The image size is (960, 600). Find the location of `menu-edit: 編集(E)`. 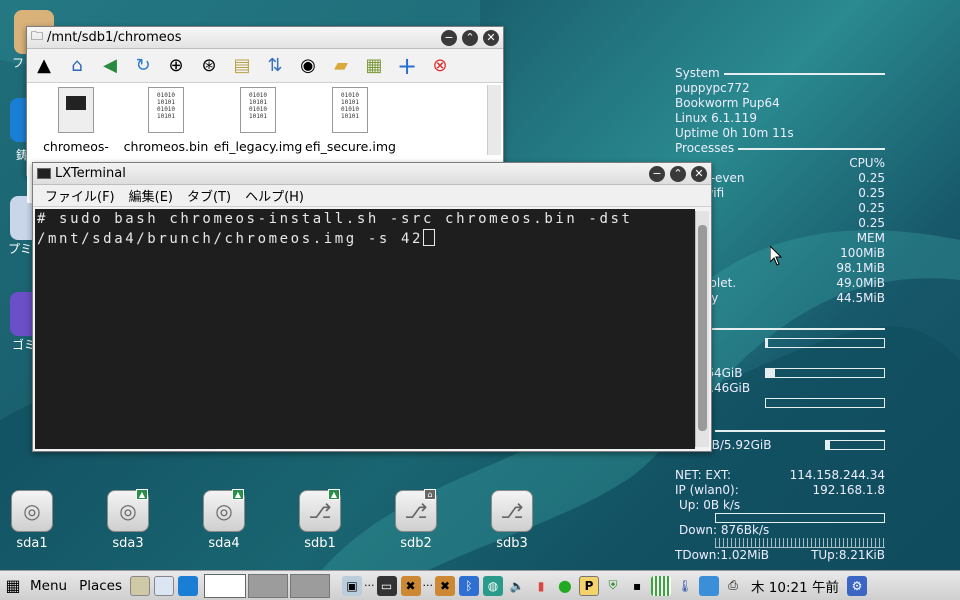

menu-edit: 編集(E) is located at coordinates (151, 195).